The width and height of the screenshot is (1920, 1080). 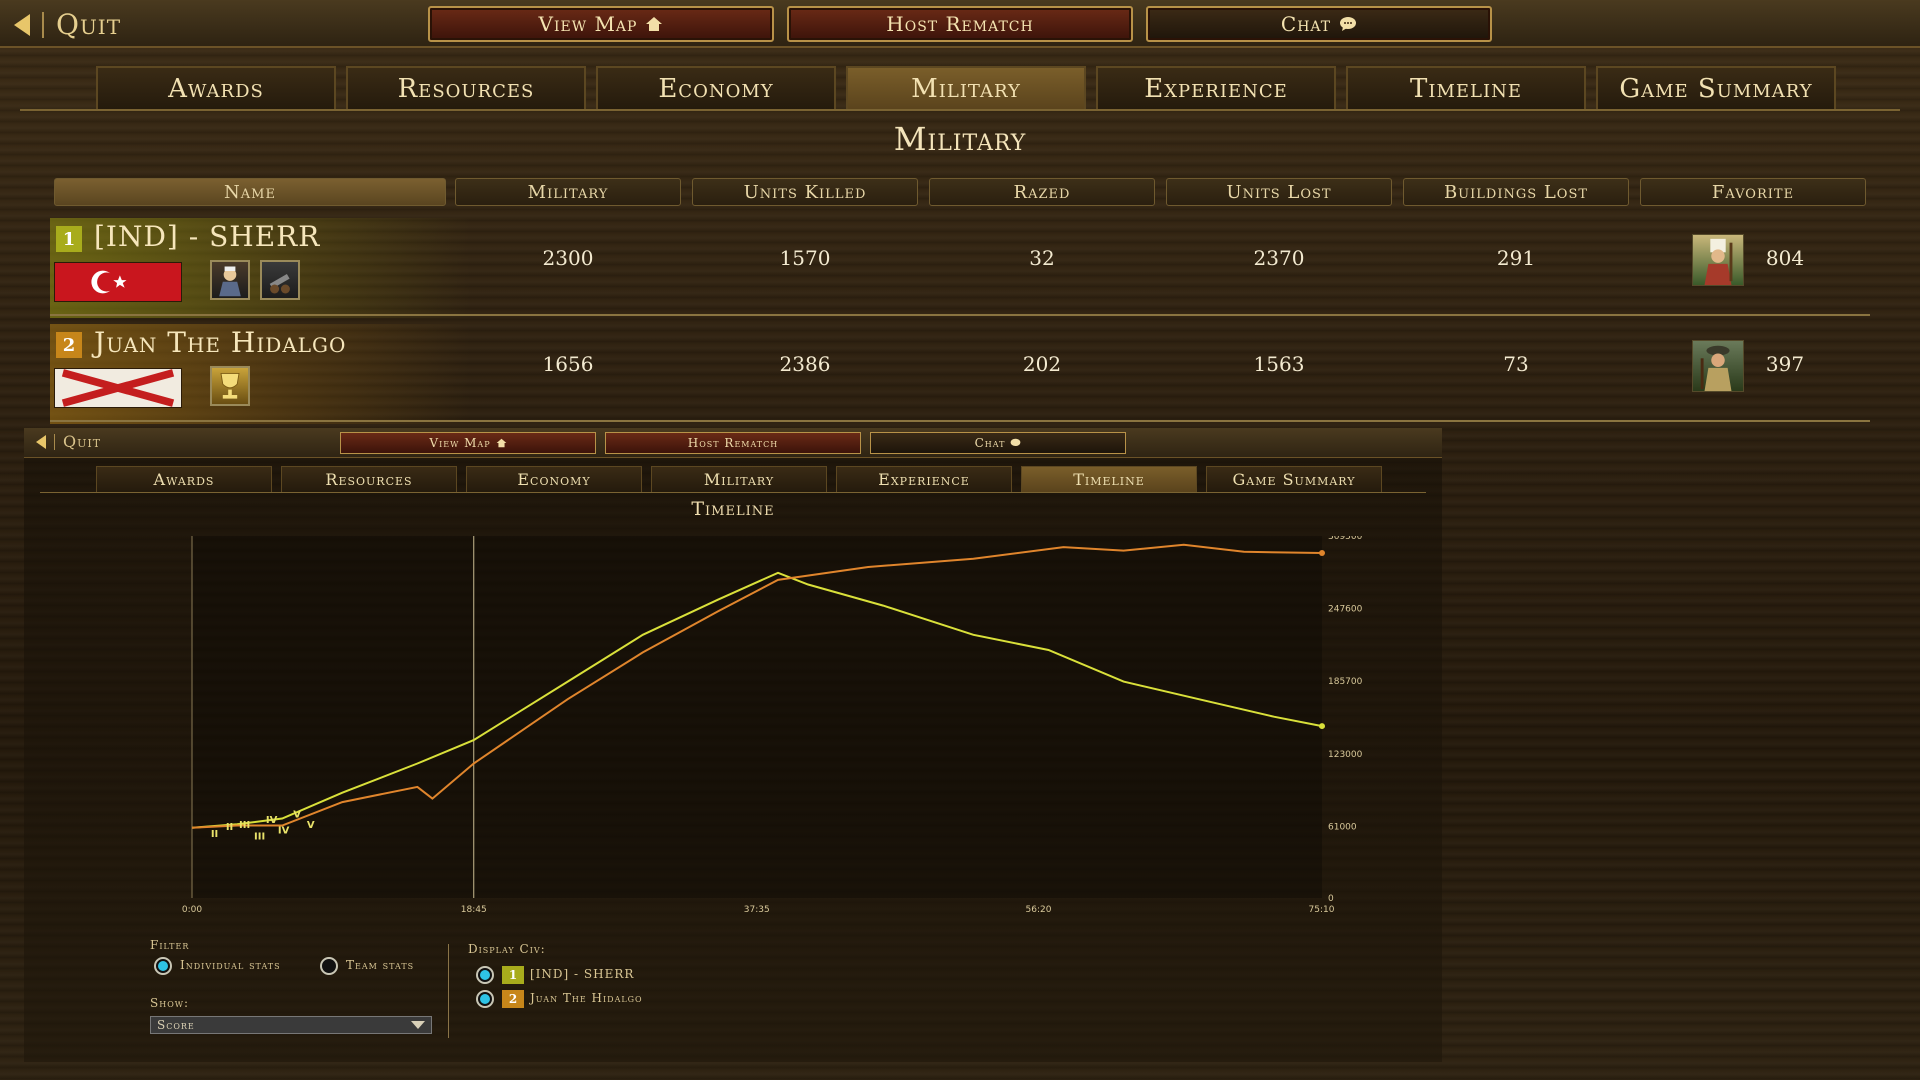 I want to click on timeline-title: Timeline, so click(x=733, y=509).